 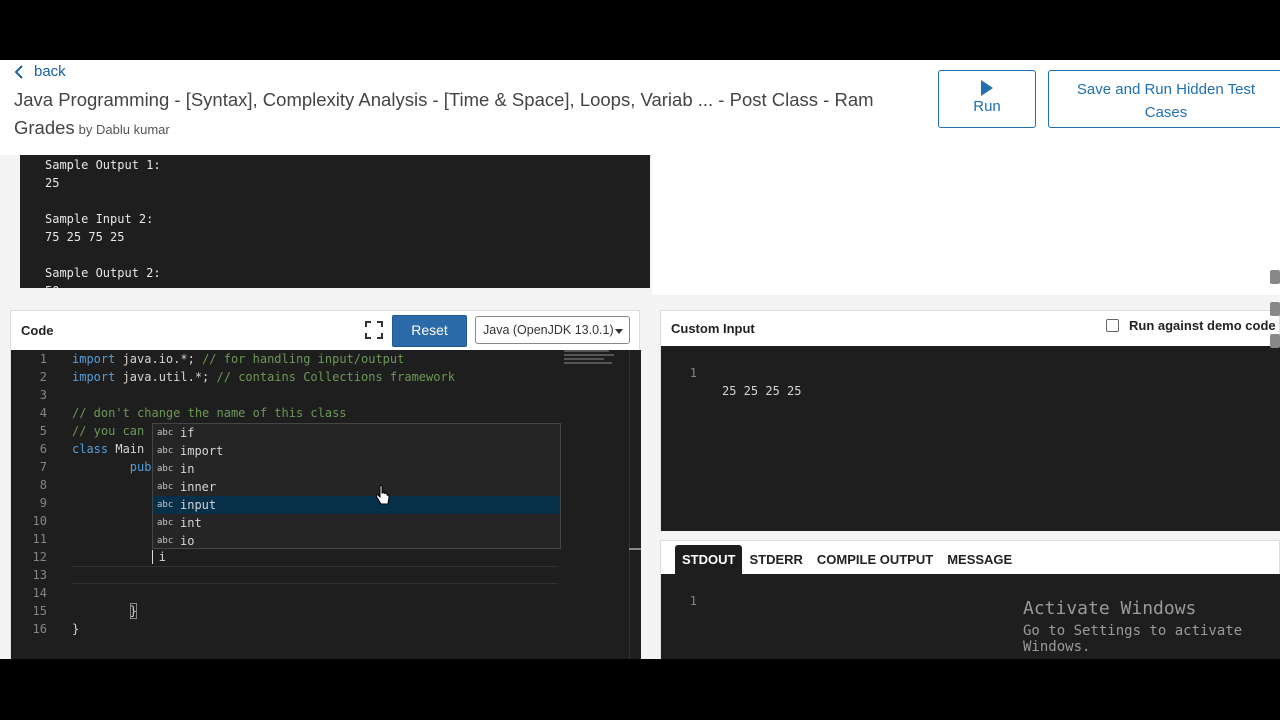 I want to click on suggestion-item: abc io, so click(x=356, y=541).